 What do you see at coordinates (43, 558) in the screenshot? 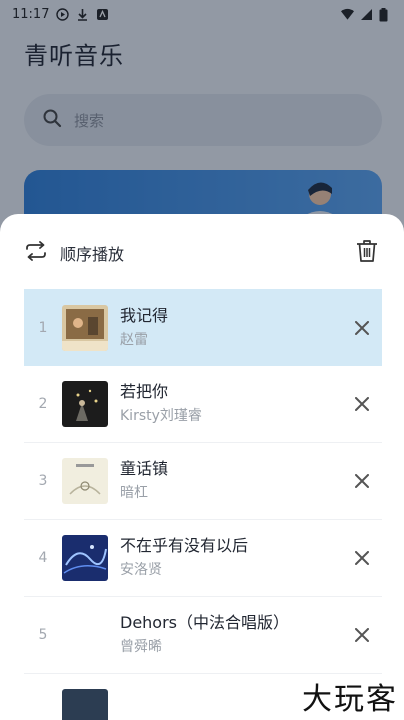
I see `track-index: 4` at bounding box center [43, 558].